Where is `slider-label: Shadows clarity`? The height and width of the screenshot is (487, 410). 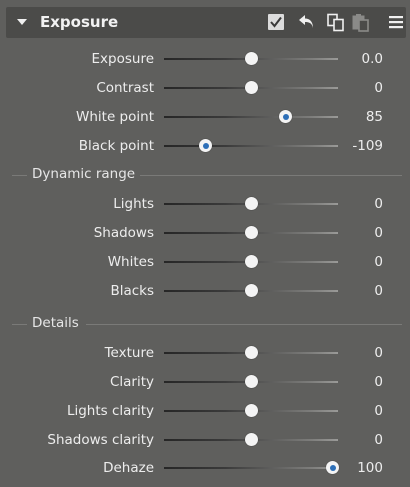 slider-label: Shadows clarity is located at coordinates (100, 440).